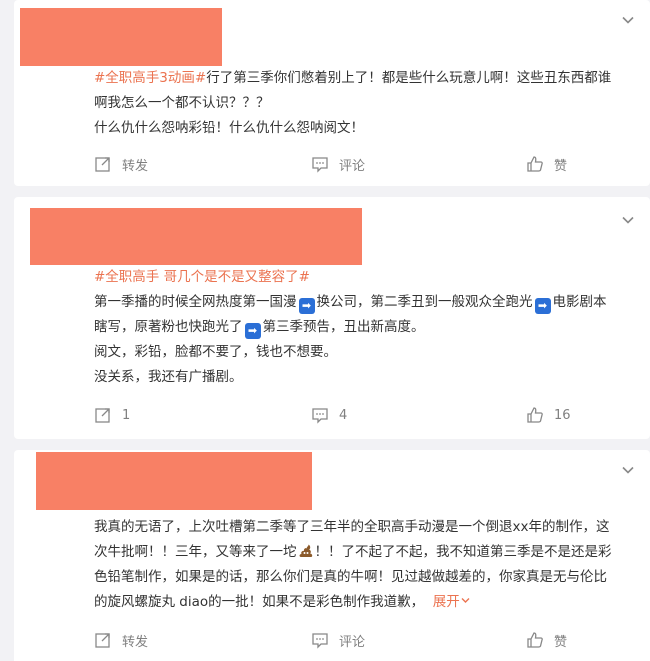 The image size is (650, 661). Describe the element at coordinates (463, 552) in the screenshot. I see `post-text-segment: ！！了不起了不起，我不知道第三季是不是还是彩` at that location.